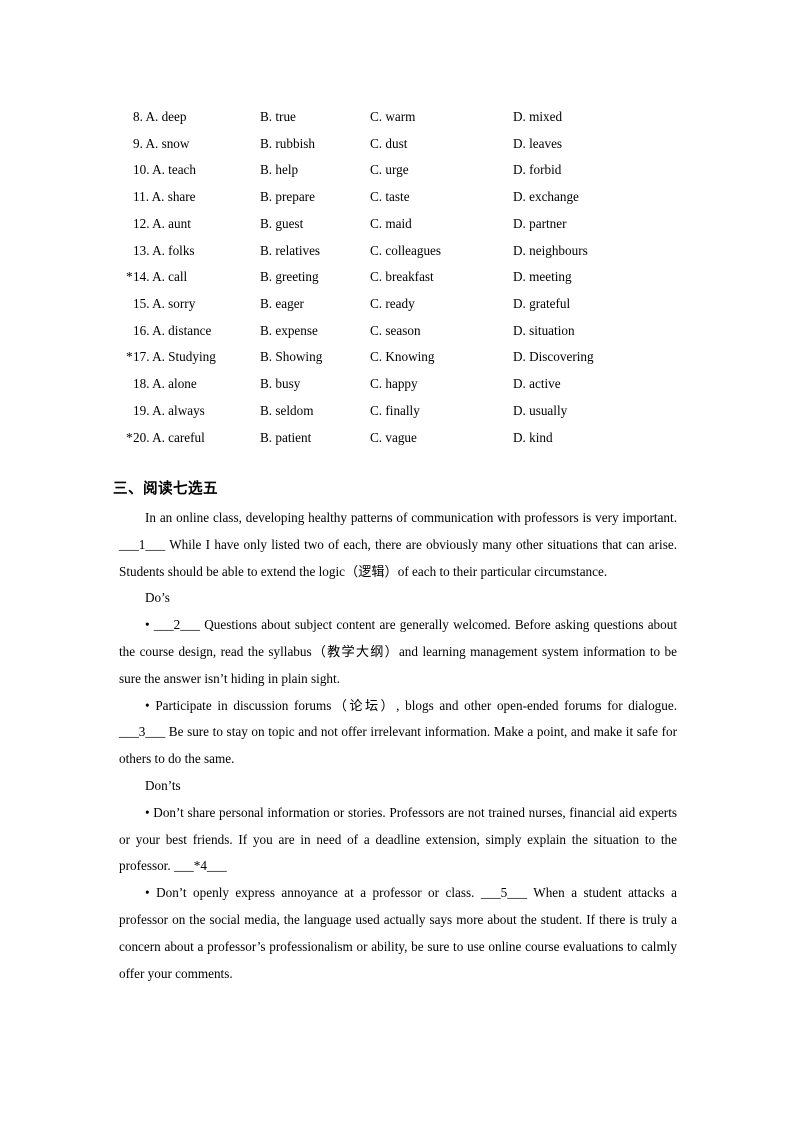 This screenshot has width=794, height=1123. I want to click on option-a: 11. A. share, so click(164, 197).